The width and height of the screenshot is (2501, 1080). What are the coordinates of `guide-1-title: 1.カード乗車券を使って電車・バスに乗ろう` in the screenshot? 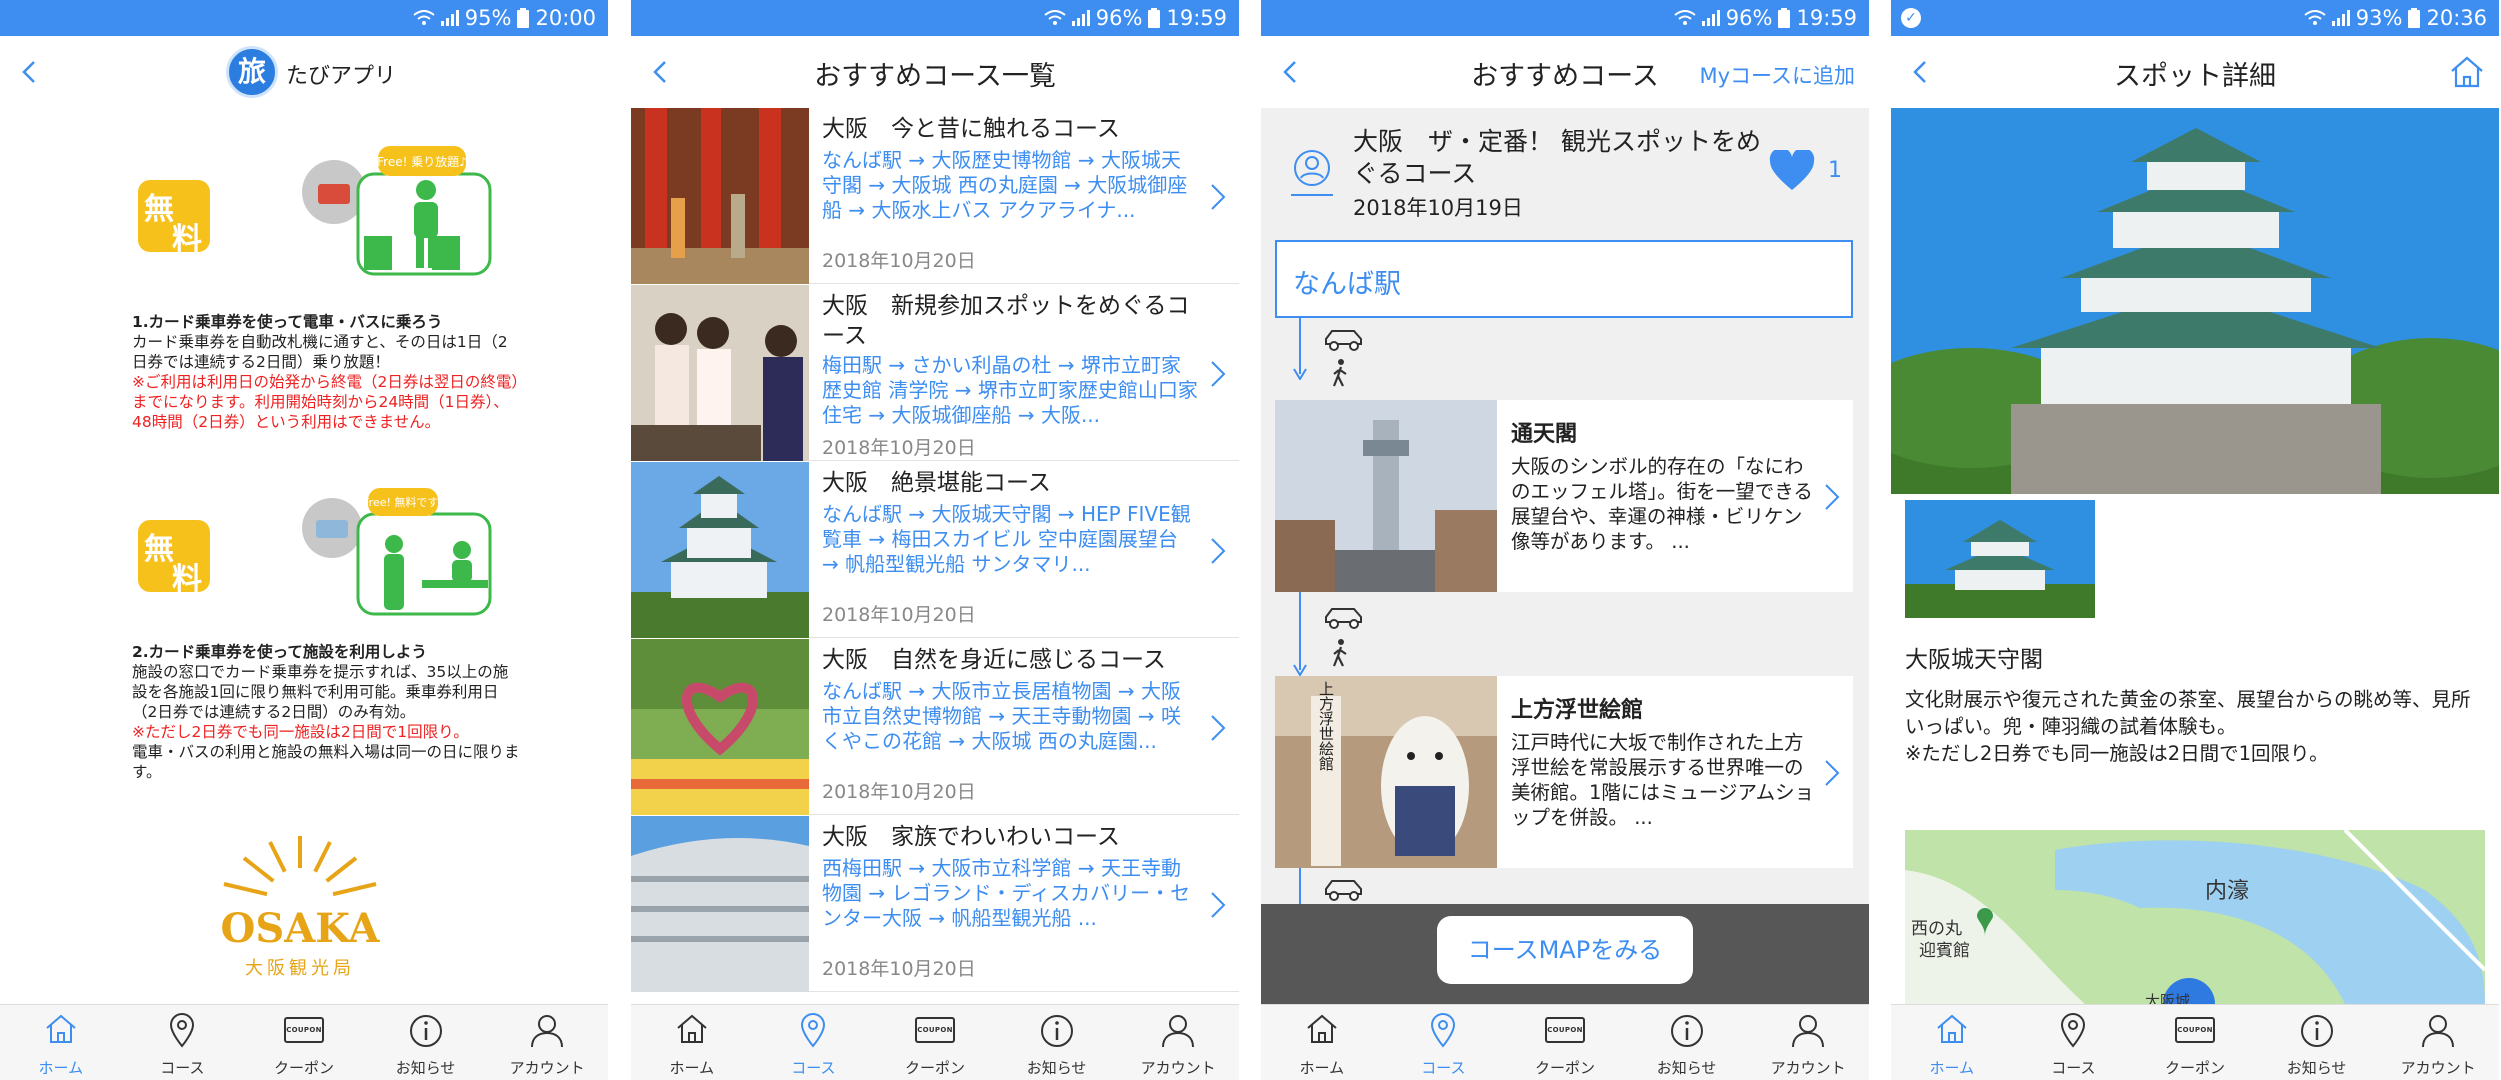 It's located at (287, 322).